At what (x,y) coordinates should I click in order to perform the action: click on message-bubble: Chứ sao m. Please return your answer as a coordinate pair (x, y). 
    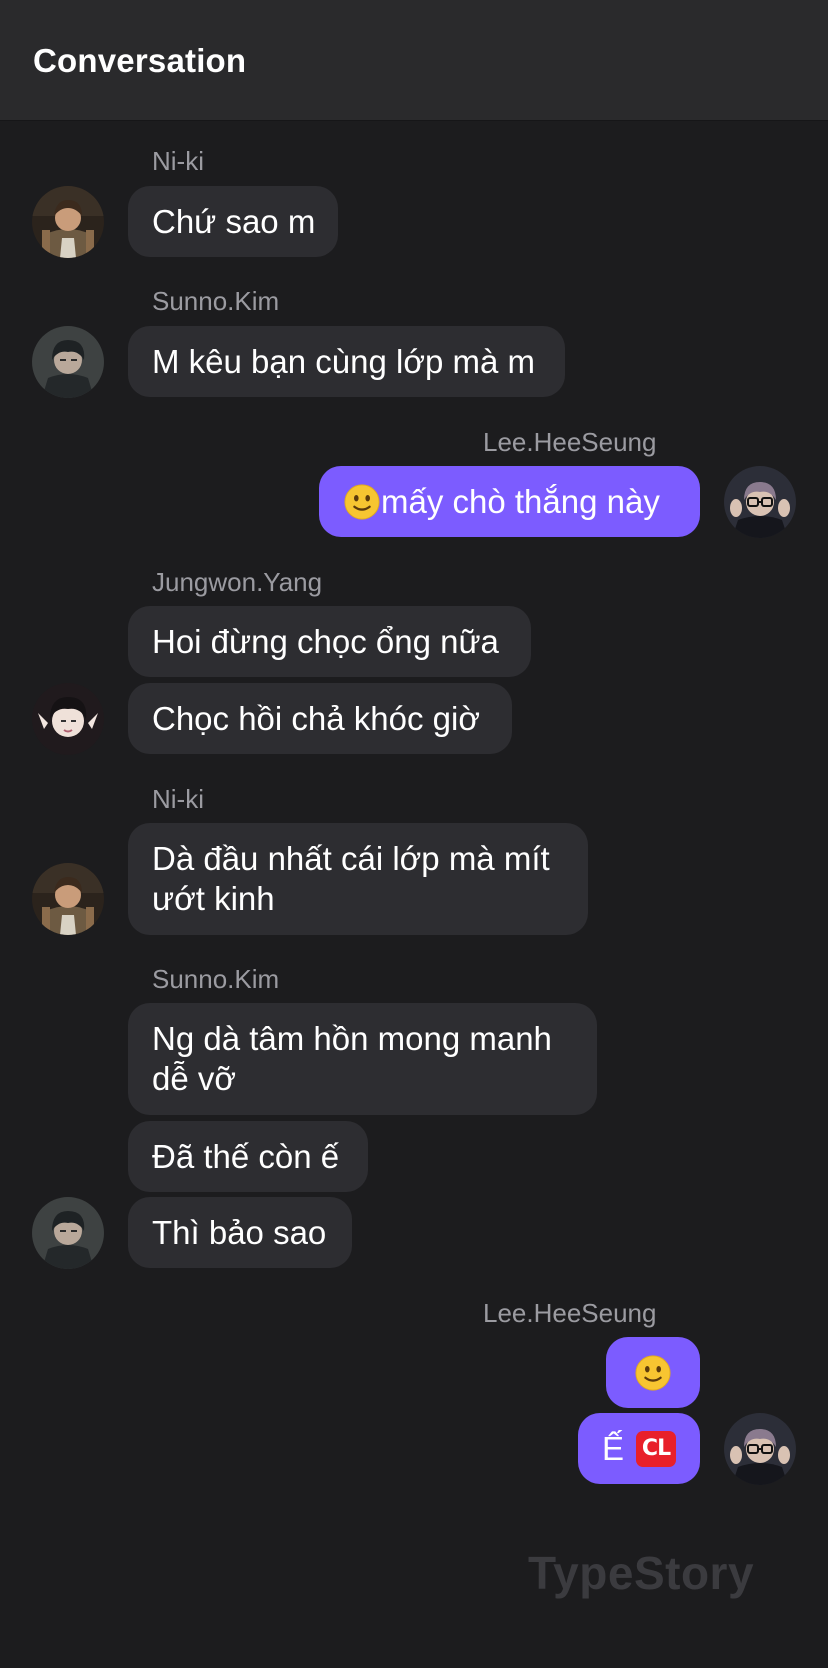
    Looking at the image, I should click on (233, 221).